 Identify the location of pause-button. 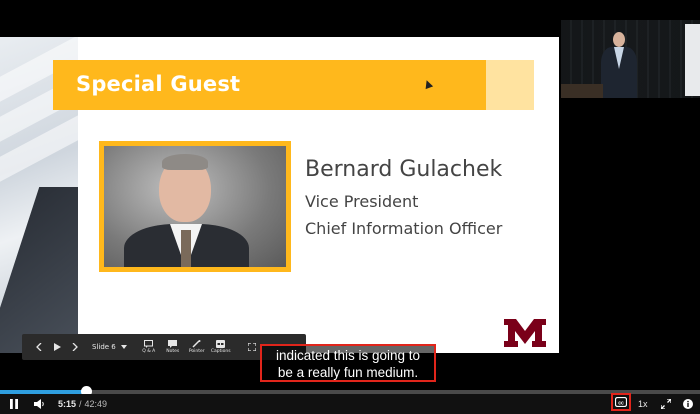
(14, 404).